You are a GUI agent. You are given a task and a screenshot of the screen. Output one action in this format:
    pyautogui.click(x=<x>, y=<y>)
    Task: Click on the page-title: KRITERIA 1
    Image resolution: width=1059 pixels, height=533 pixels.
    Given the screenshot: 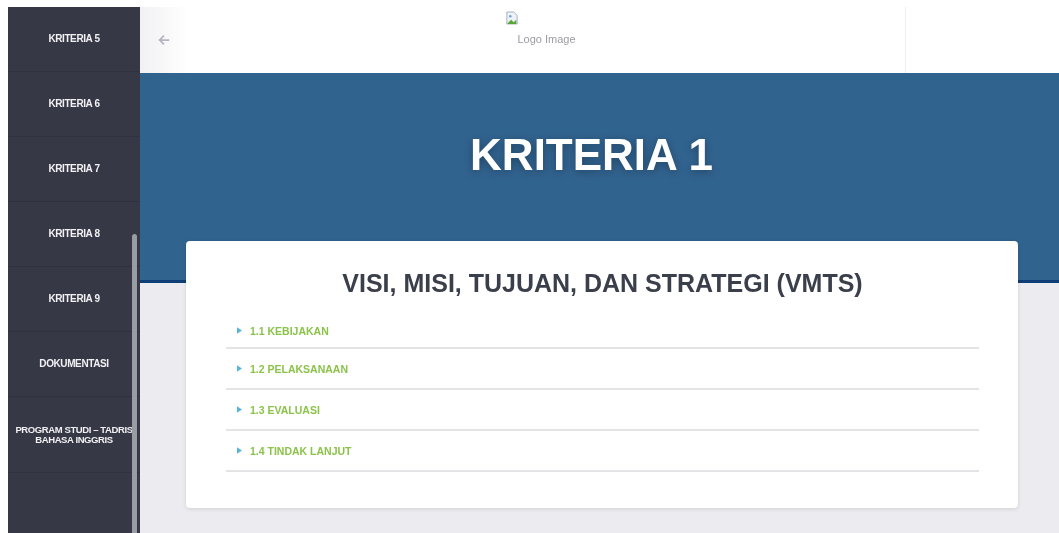 What is the action you would take?
    pyautogui.click(x=591, y=155)
    